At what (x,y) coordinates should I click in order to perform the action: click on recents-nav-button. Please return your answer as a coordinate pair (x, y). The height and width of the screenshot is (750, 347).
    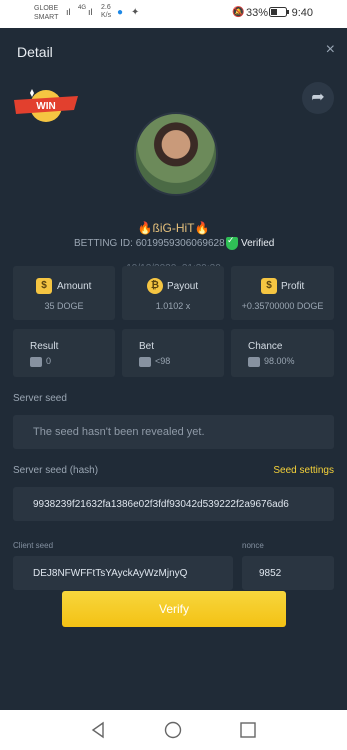
    Looking at the image, I should click on (248, 730).